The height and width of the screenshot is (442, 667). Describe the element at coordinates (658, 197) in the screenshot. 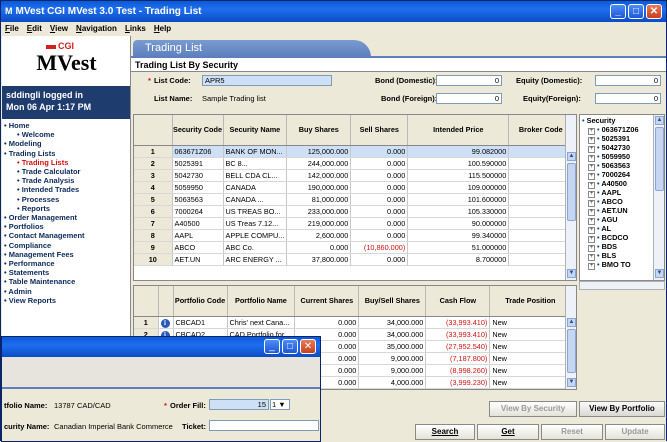

I see `tree-scrollbar: ▲ ▼` at that location.